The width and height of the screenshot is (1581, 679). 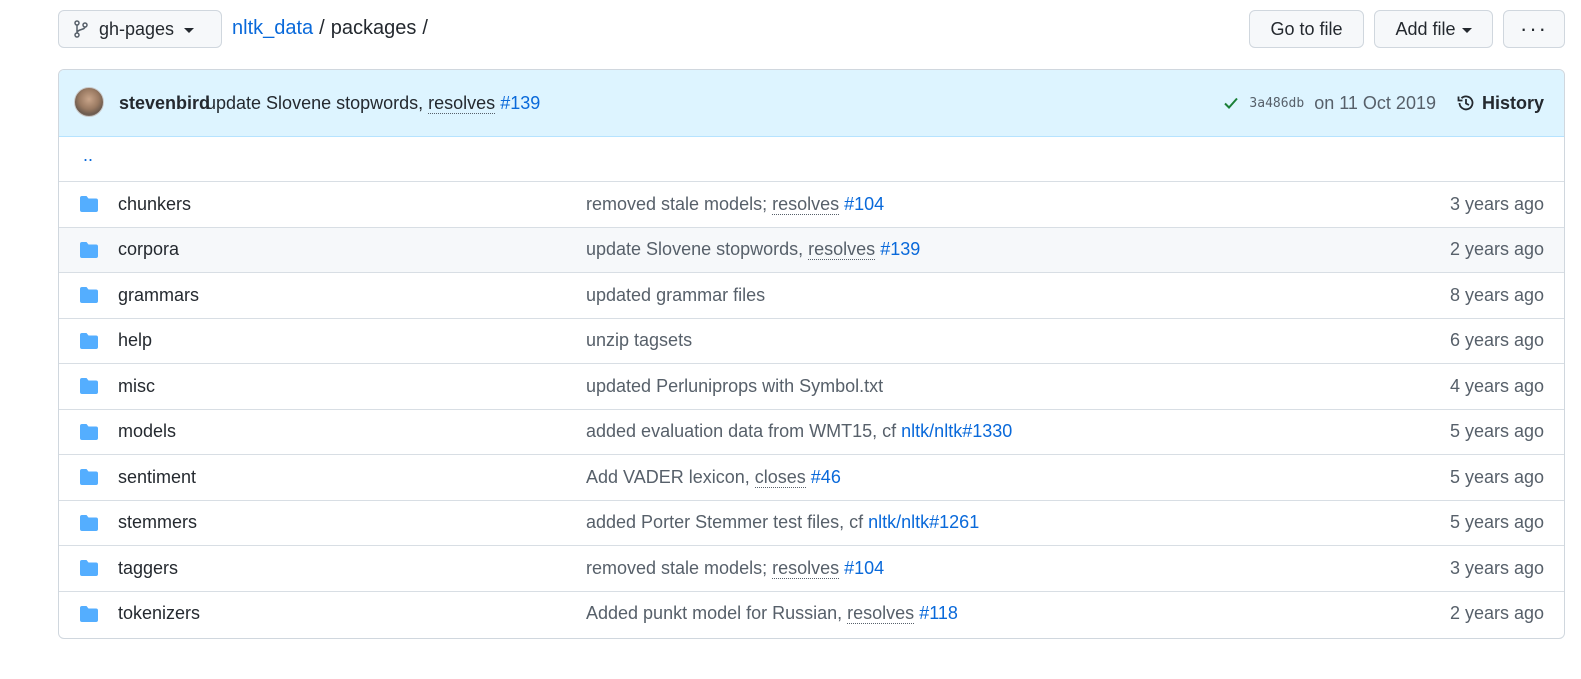 I want to click on directory-link: corpora, so click(x=148, y=249).